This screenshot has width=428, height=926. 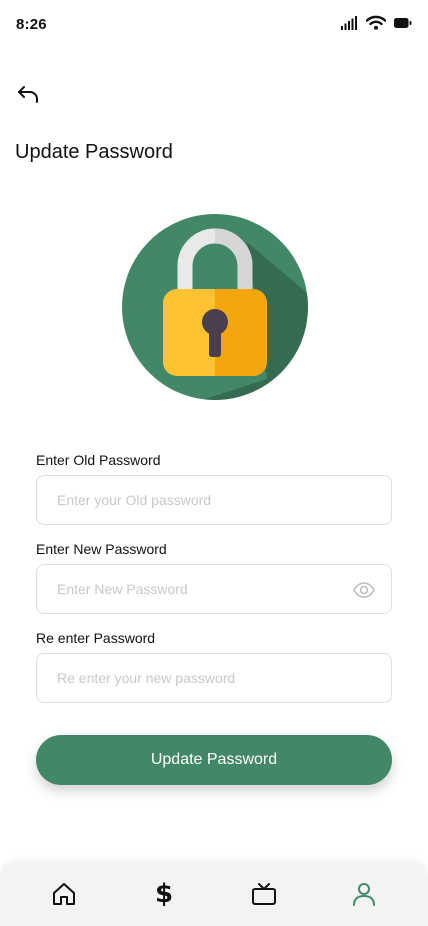 What do you see at coordinates (214, 25) in the screenshot?
I see `status-bar: 8:26` at bounding box center [214, 25].